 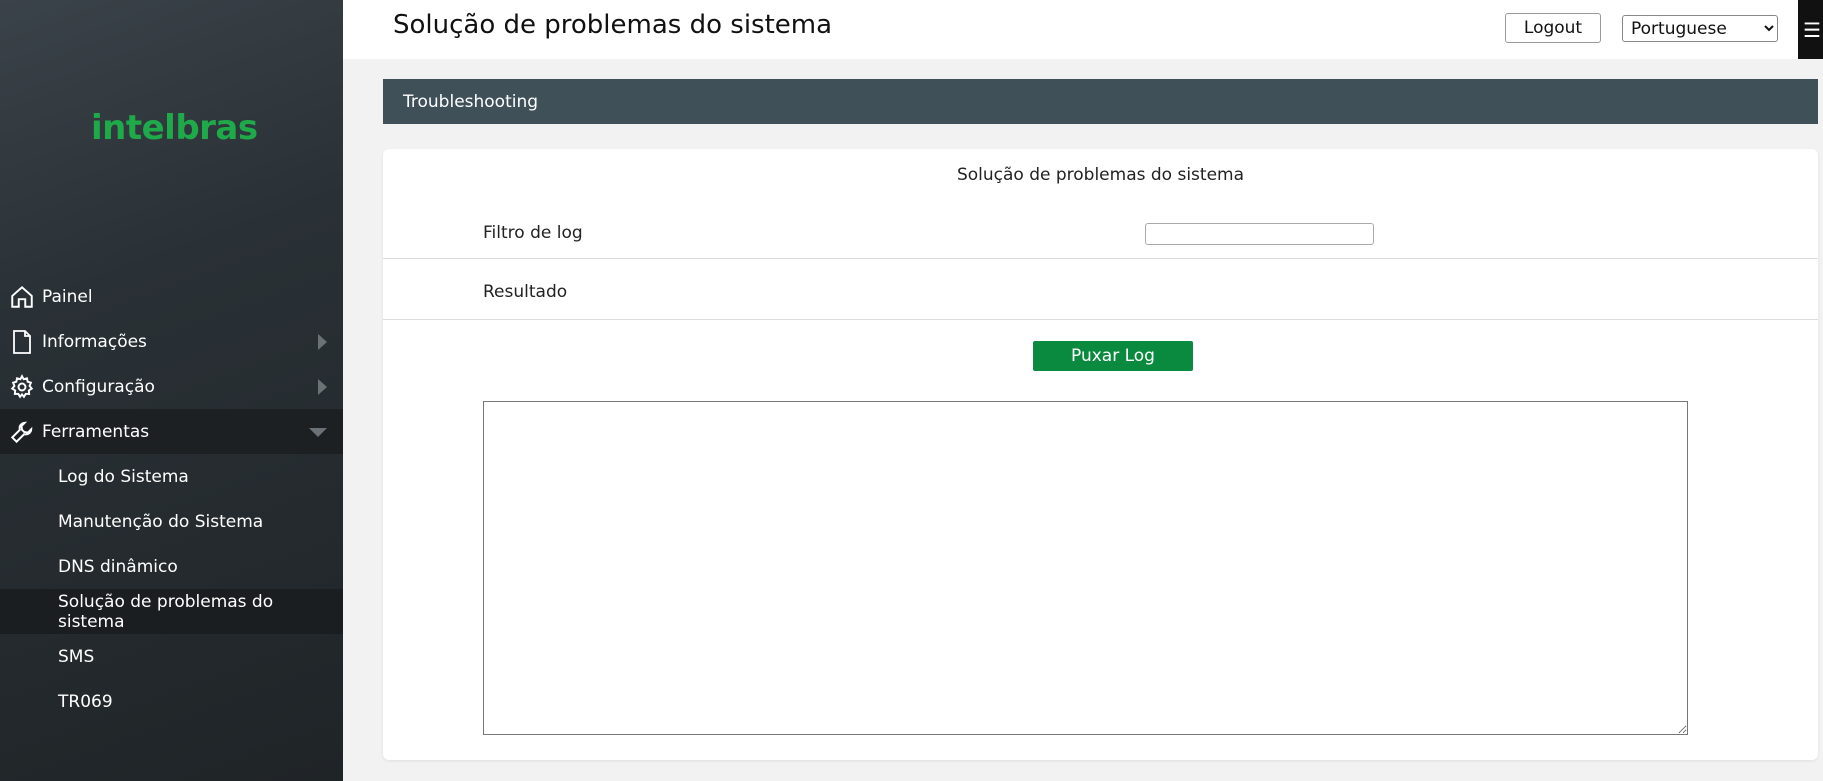 What do you see at coordinates (171, 476) in the screenshot?
I see `sidebar-subitem-log-do-sistema: Log do Sistema` at bounding box center [171, 476].